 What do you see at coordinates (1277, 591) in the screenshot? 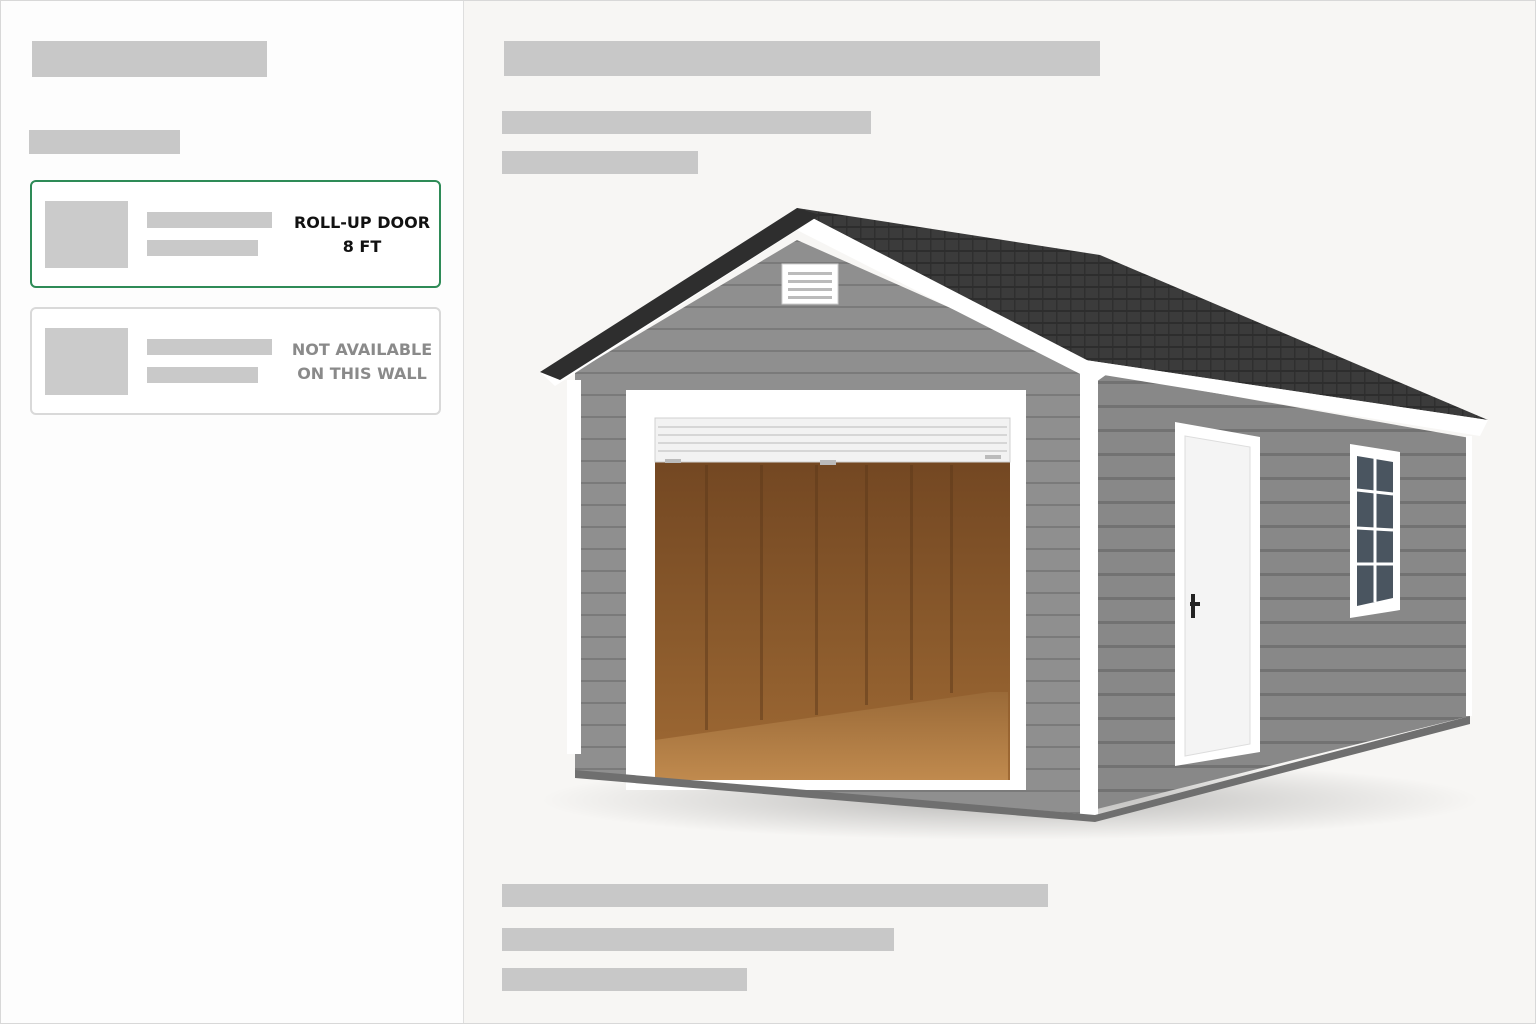
I see `side-wall` at bounding box center [1277, 591].